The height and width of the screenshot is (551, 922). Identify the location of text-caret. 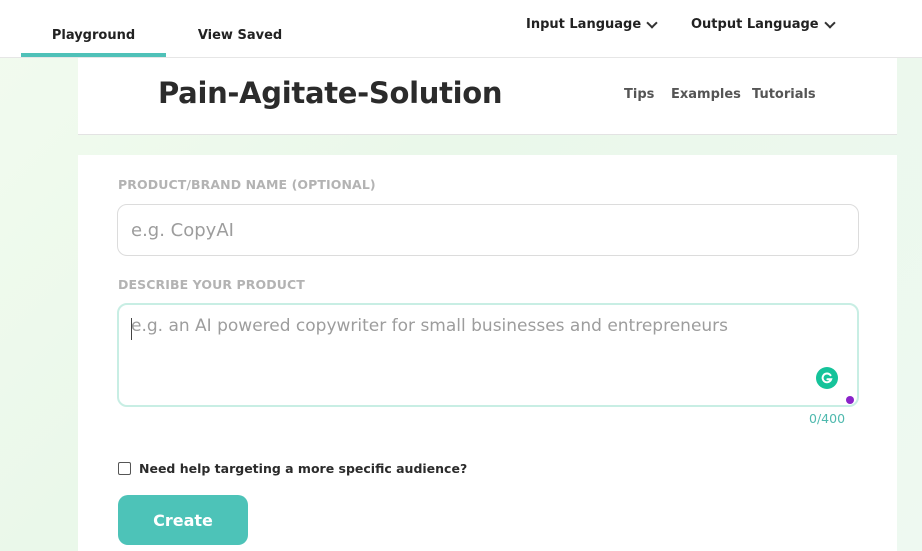
(131, 329).